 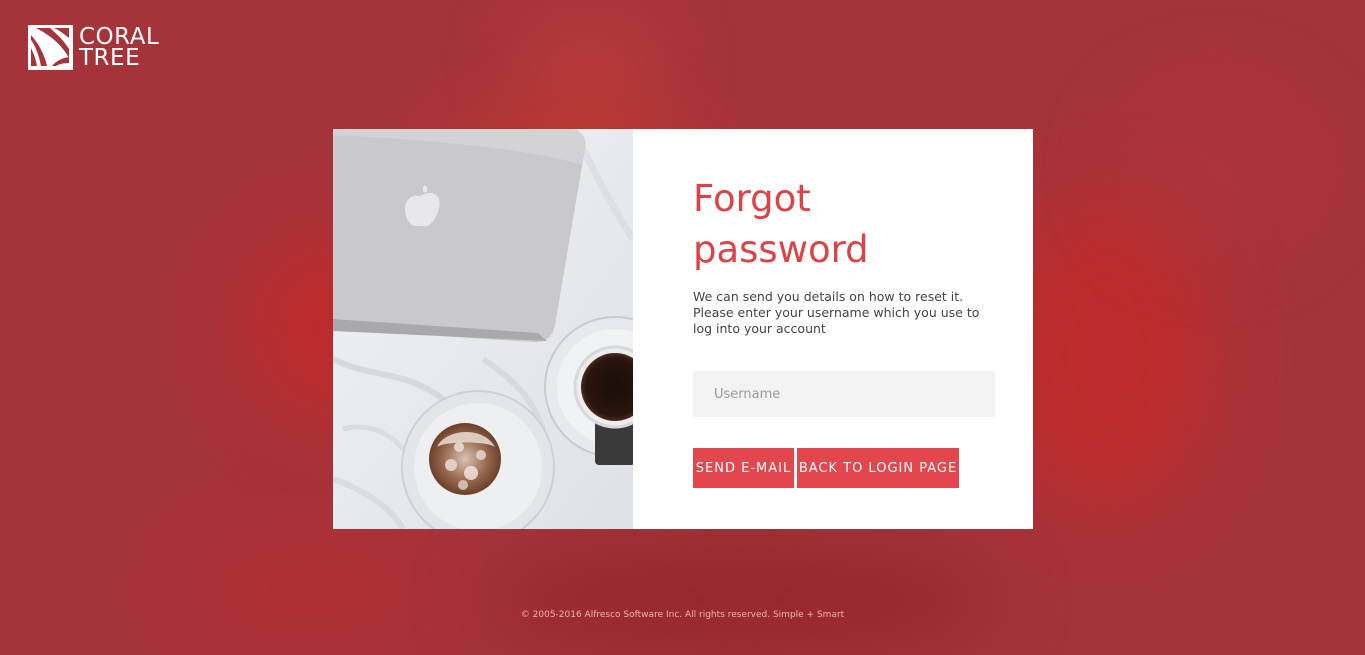 I want to click on laptop-coffee-cake-photo, so click(x=483, y=329).